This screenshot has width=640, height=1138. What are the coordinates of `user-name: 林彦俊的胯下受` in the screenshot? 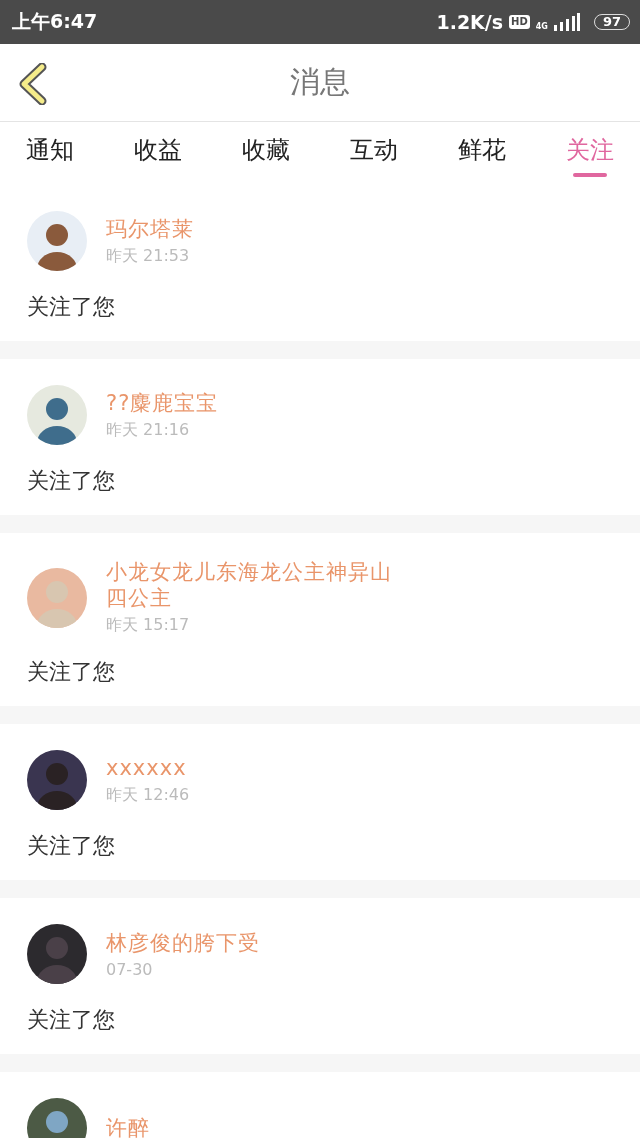 It's located at (256, 942).